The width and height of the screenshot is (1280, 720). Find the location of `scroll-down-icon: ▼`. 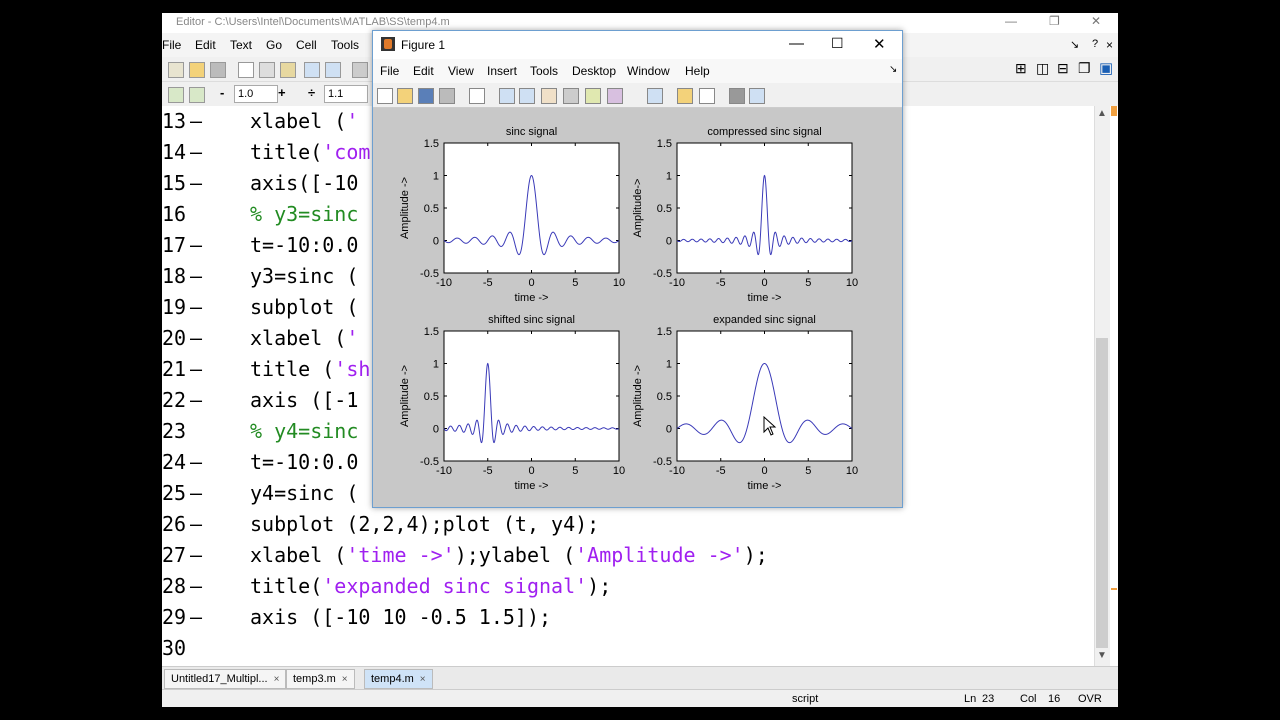

scroll-down-icon: ▼ is located at coordinates (1102, 655).